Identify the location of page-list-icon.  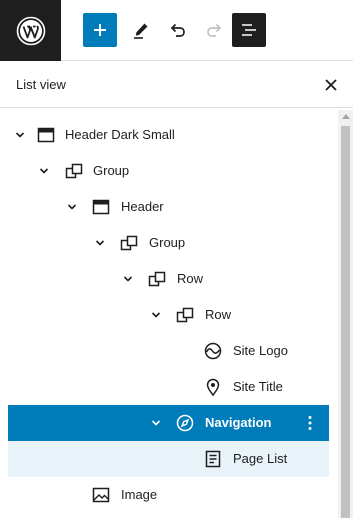
(213, 459).